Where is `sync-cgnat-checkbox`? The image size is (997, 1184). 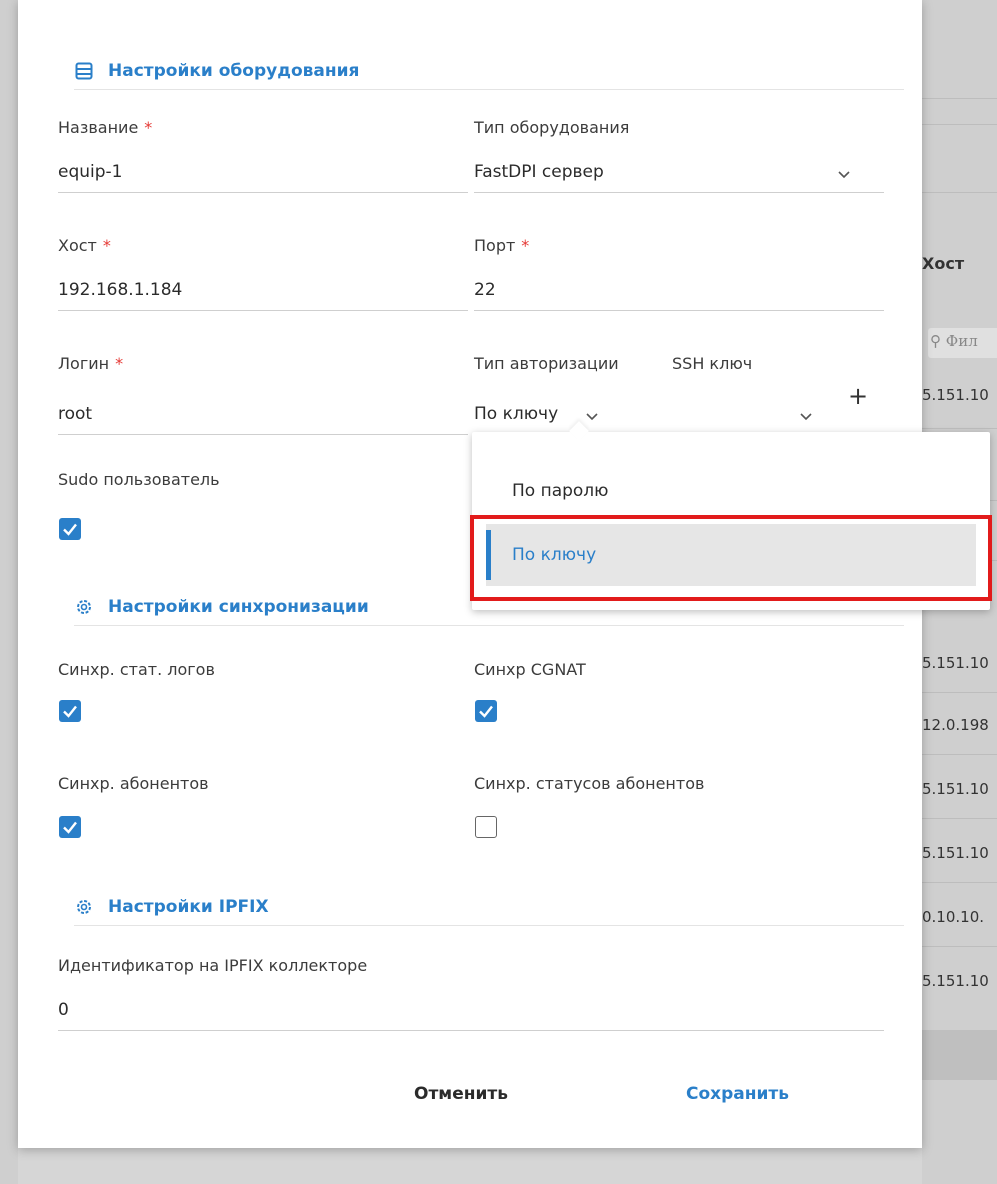
sync-cgnat-checkbox is located at coordinates (486, 711).